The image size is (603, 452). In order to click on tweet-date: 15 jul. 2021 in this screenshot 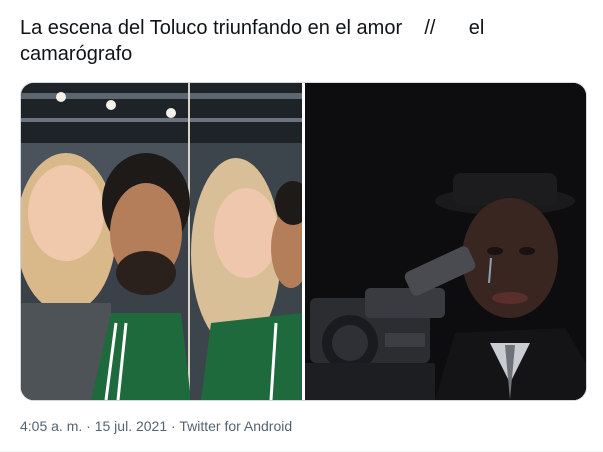, I will do `click(131, 426)`.